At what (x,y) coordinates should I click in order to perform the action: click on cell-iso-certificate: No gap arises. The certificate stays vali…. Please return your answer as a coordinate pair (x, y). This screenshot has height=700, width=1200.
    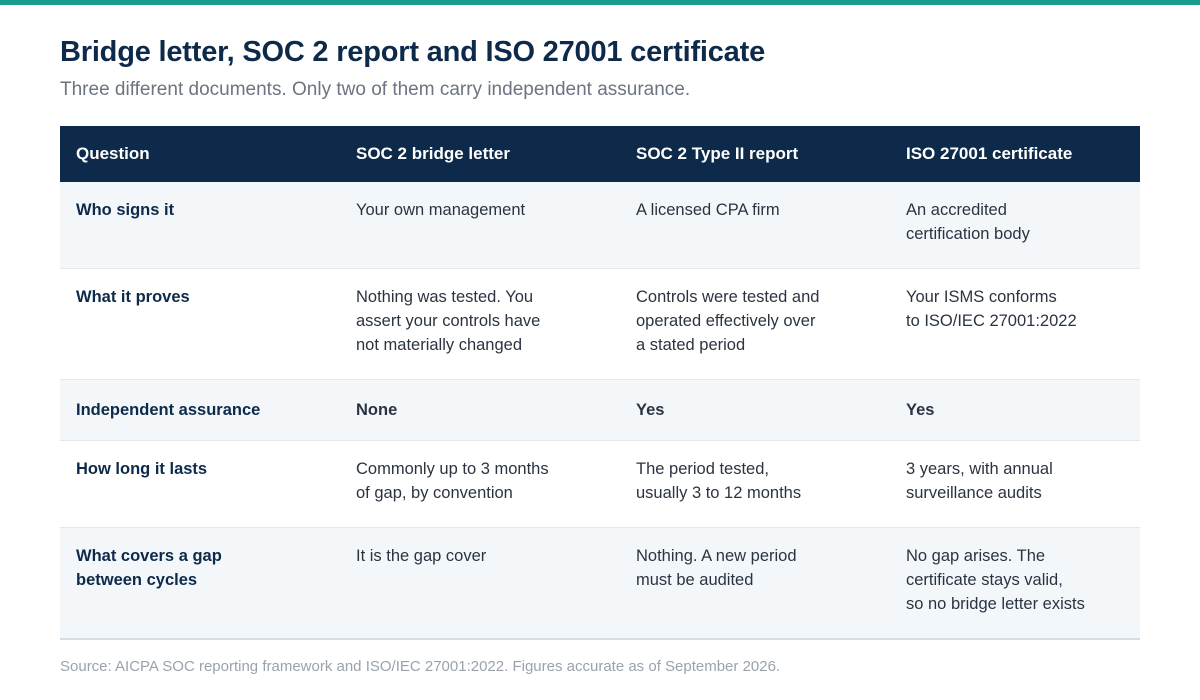
    Looking at the image, I should click on (1015, 583).